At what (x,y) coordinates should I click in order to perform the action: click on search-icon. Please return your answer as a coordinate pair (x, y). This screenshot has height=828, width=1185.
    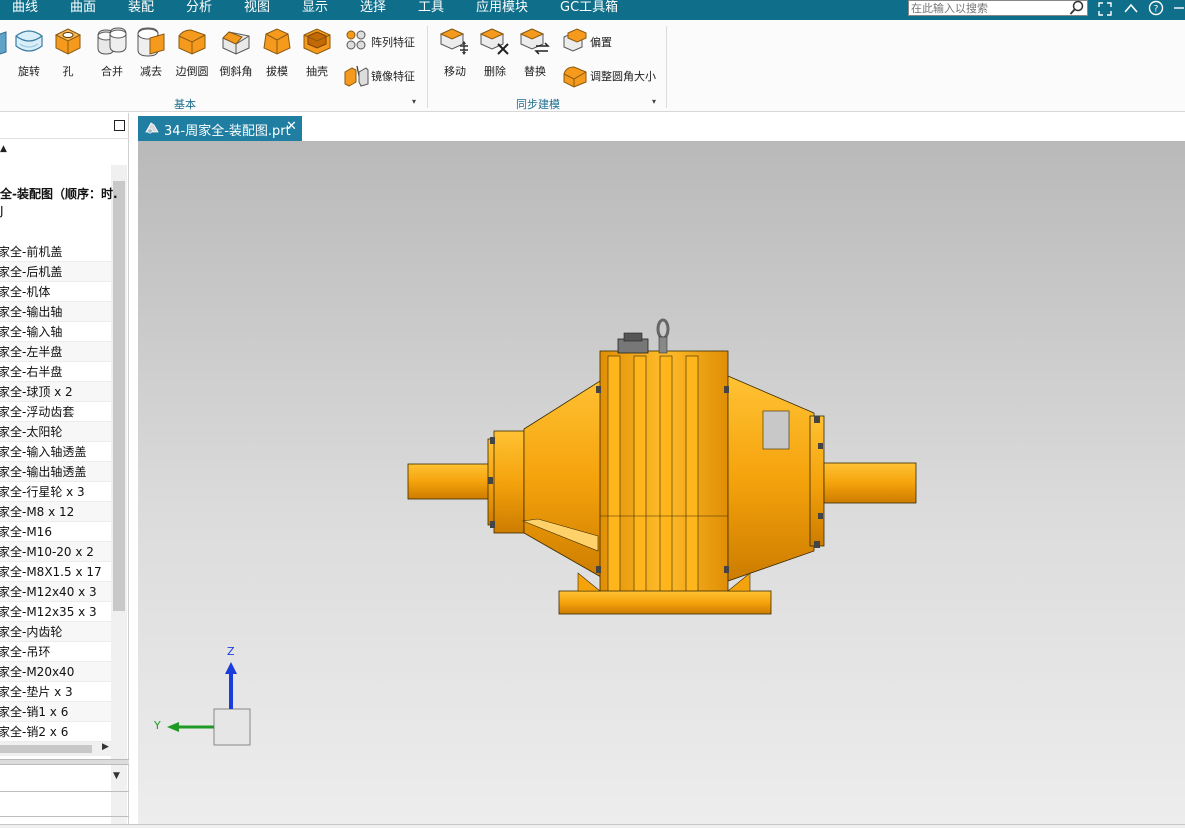
    Looking at the image, I should click on (1077, 8).